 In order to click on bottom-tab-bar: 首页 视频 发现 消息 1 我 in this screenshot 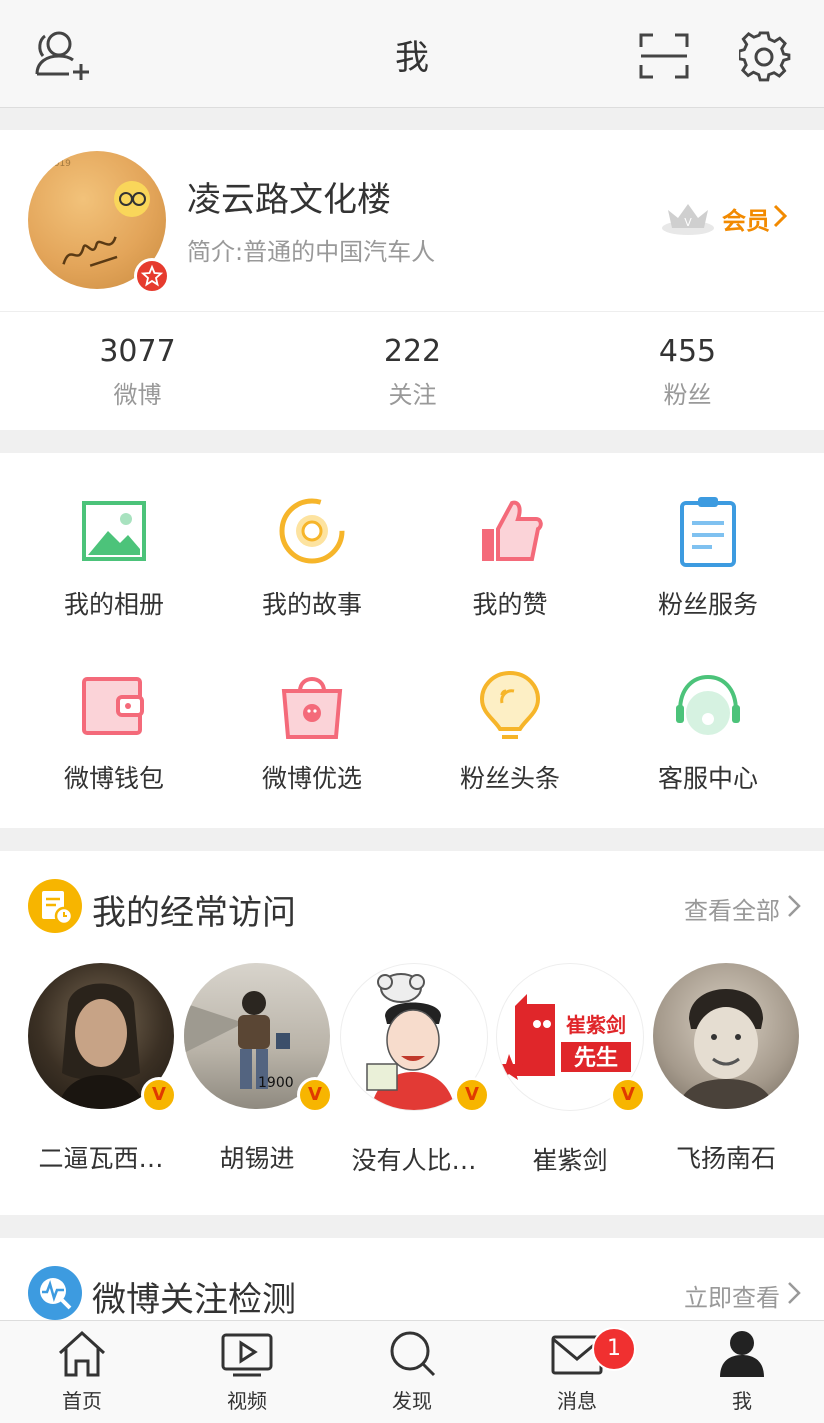, I will do `click(412, 1371)`.